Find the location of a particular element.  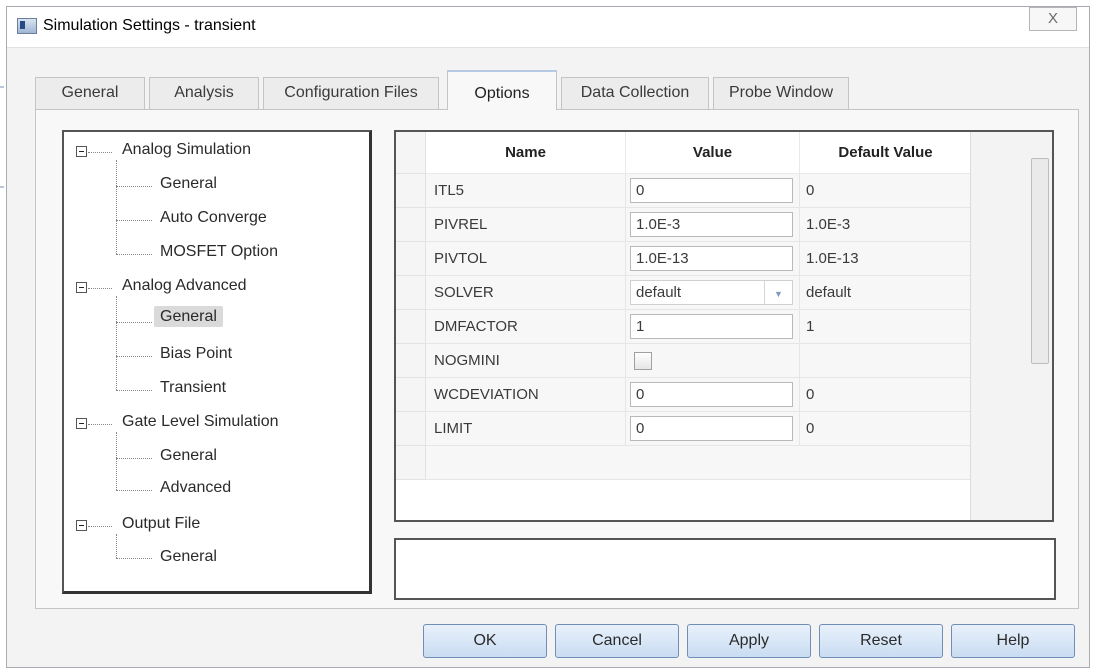

corner-cell is located at coordinates (411, 153).